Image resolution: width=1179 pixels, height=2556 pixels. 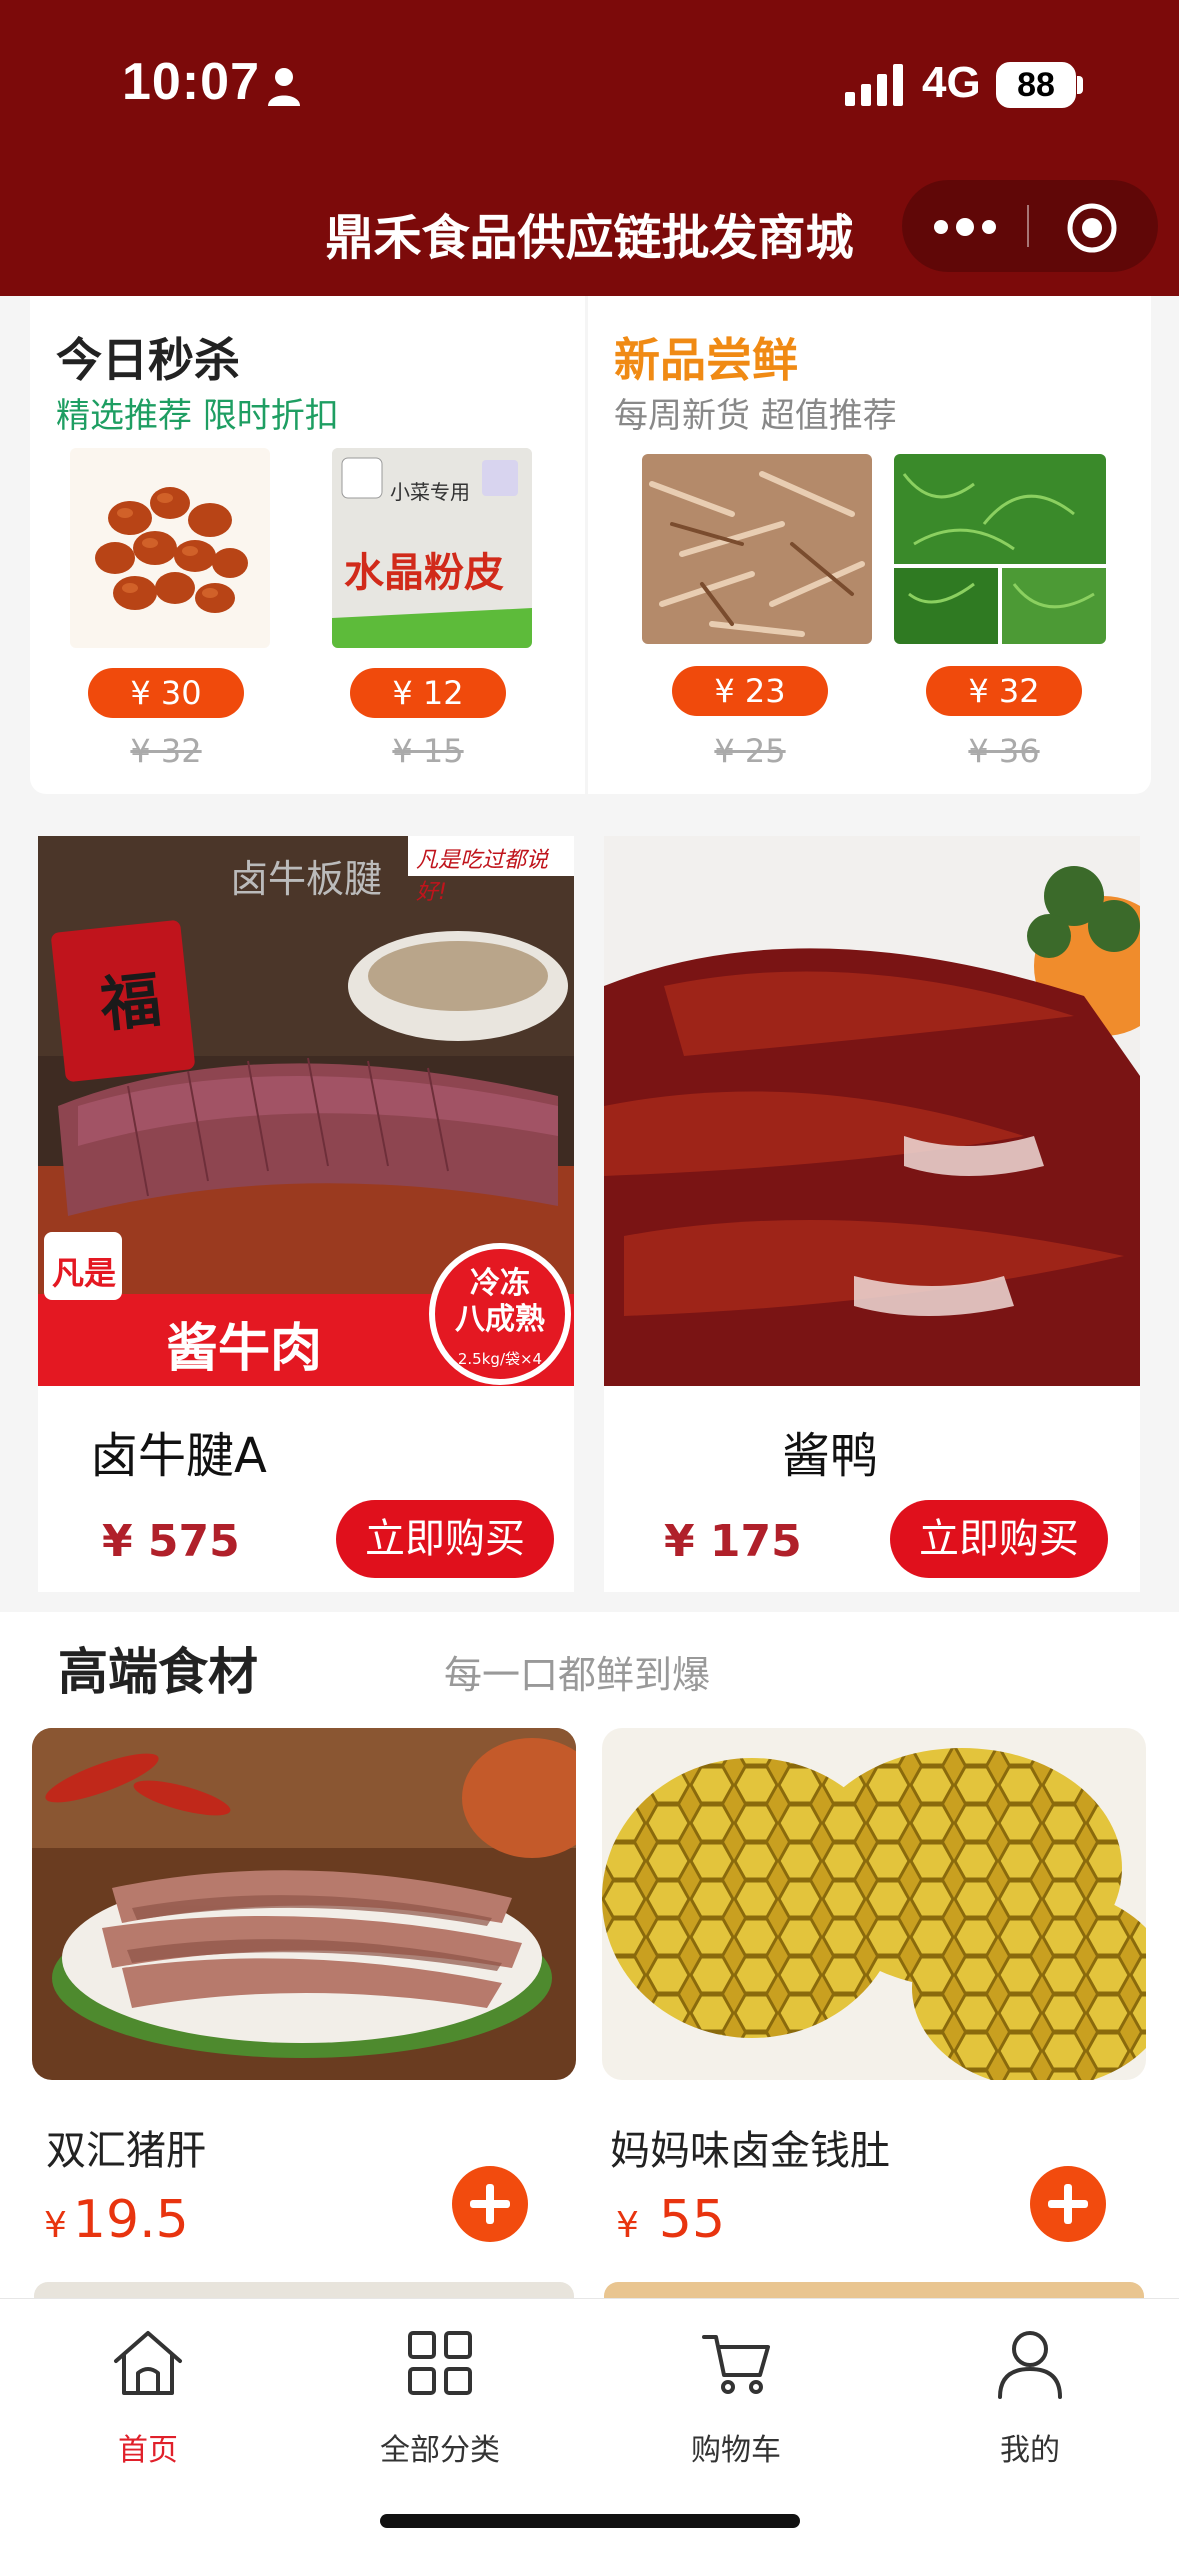 I want to click on tab-home: 首页, so click(x=148, y=2398).